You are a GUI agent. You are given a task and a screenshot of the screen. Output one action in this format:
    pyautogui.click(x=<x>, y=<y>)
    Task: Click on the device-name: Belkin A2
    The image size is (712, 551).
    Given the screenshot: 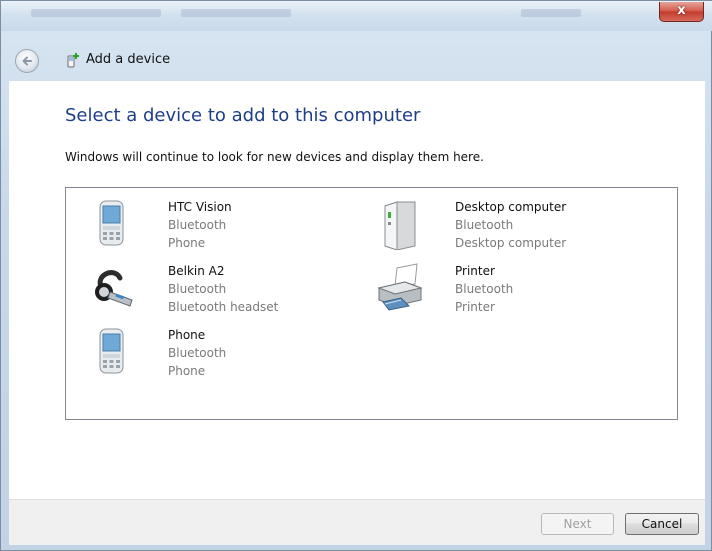 What is the action you would take?
    pyautogui.click(x=196, y=271)
    